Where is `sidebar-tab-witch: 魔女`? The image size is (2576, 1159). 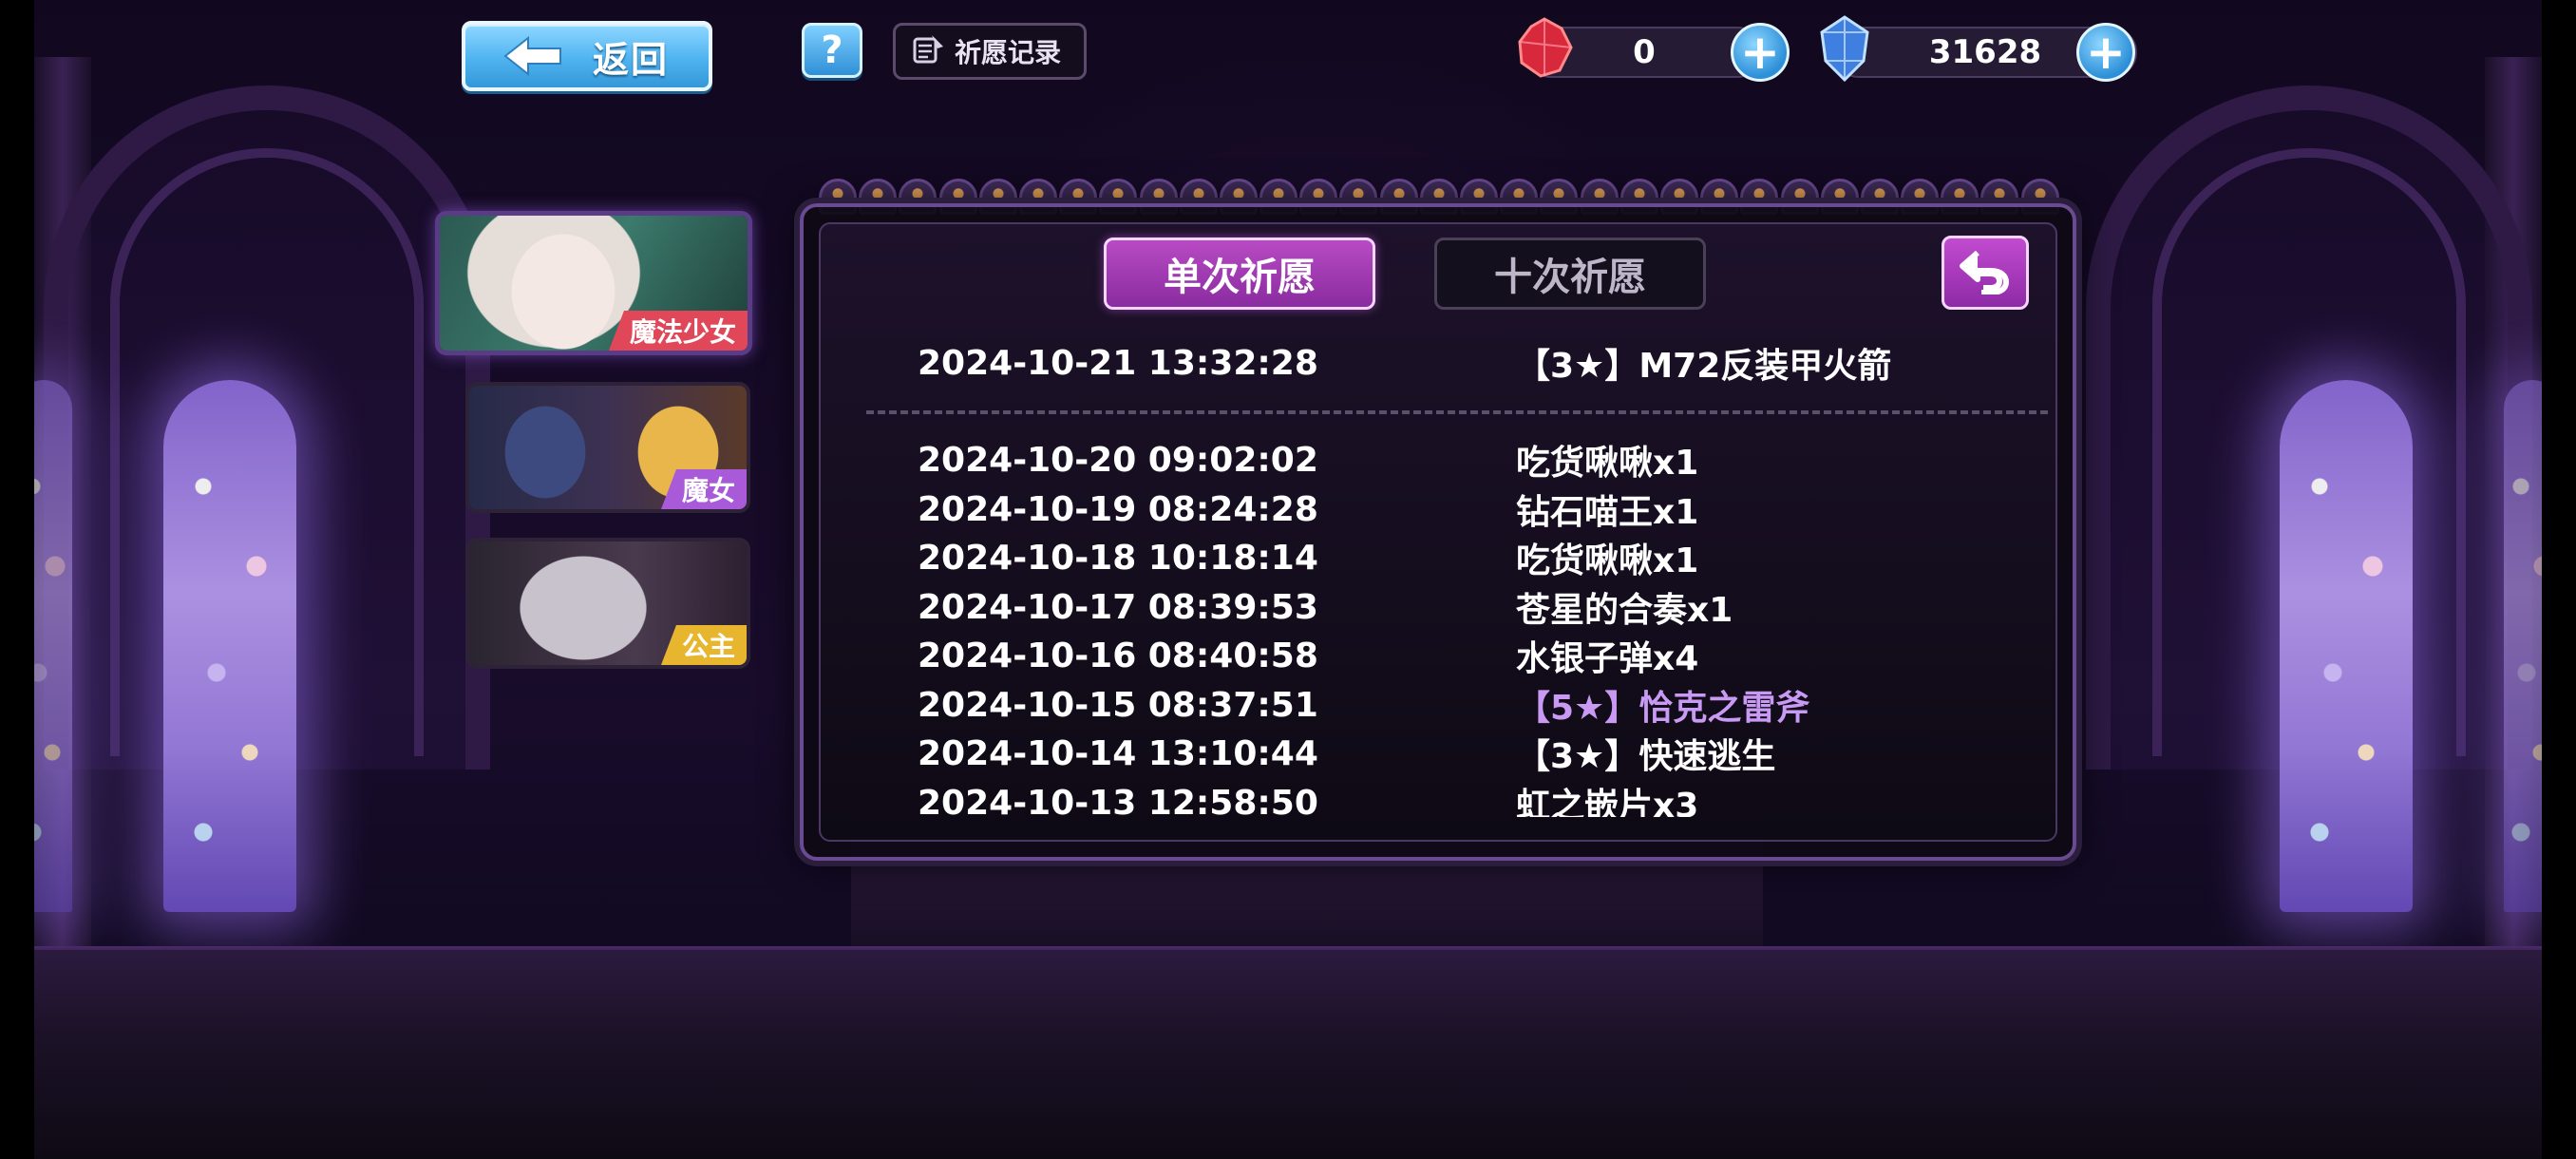
sidebar-tab-witch: 魔女 is located at coordinates (607, 447).